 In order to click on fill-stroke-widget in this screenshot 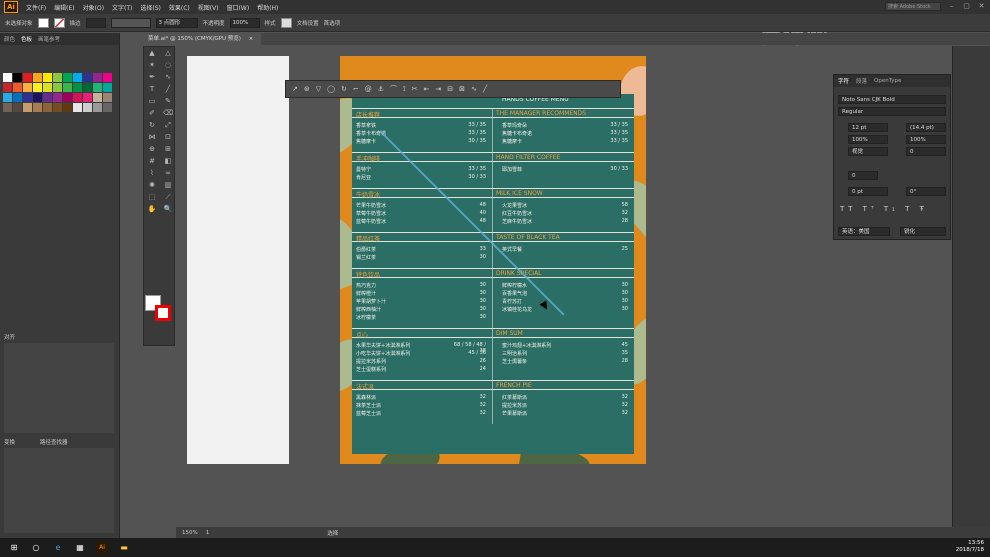, I will do `click(159, 309)`.